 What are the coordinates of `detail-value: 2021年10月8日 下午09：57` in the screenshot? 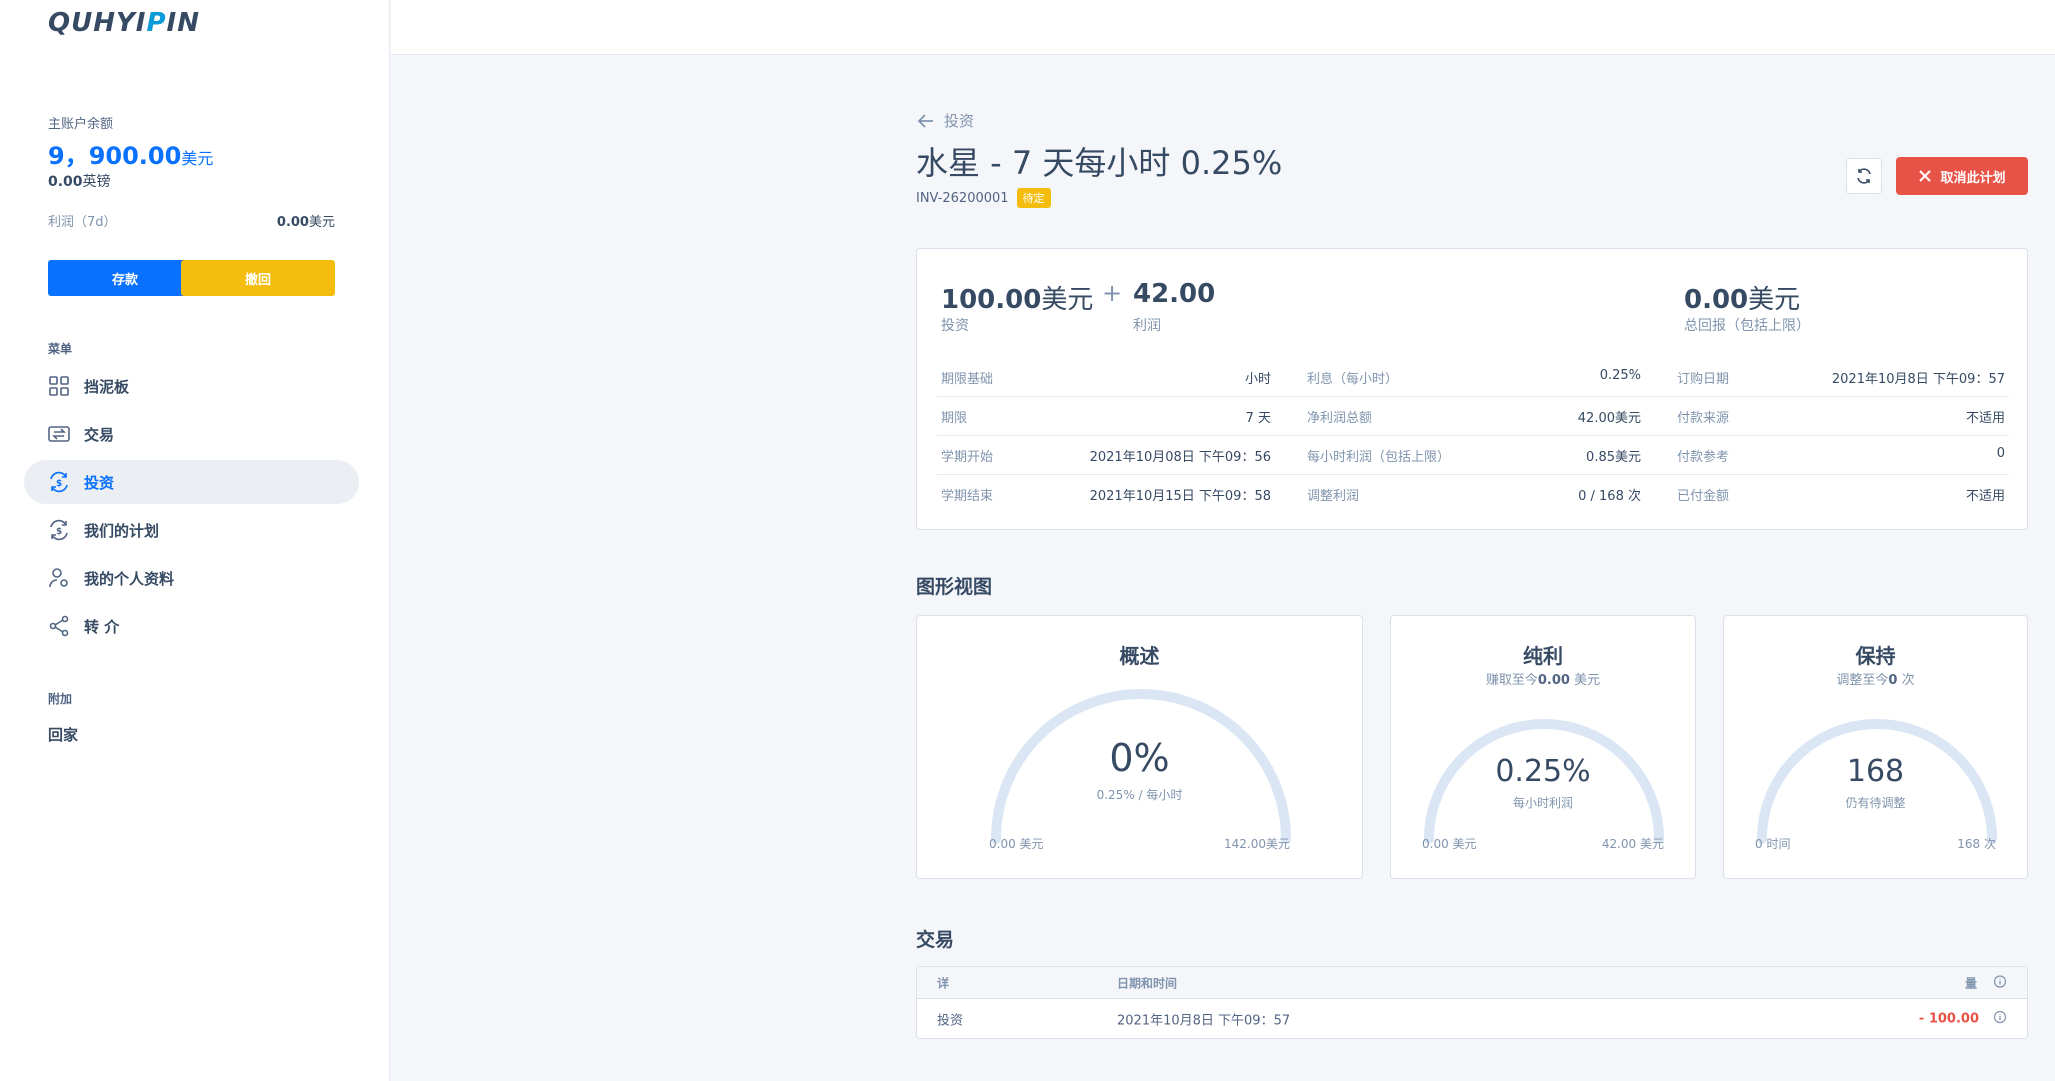 It's located at (1918, 379).